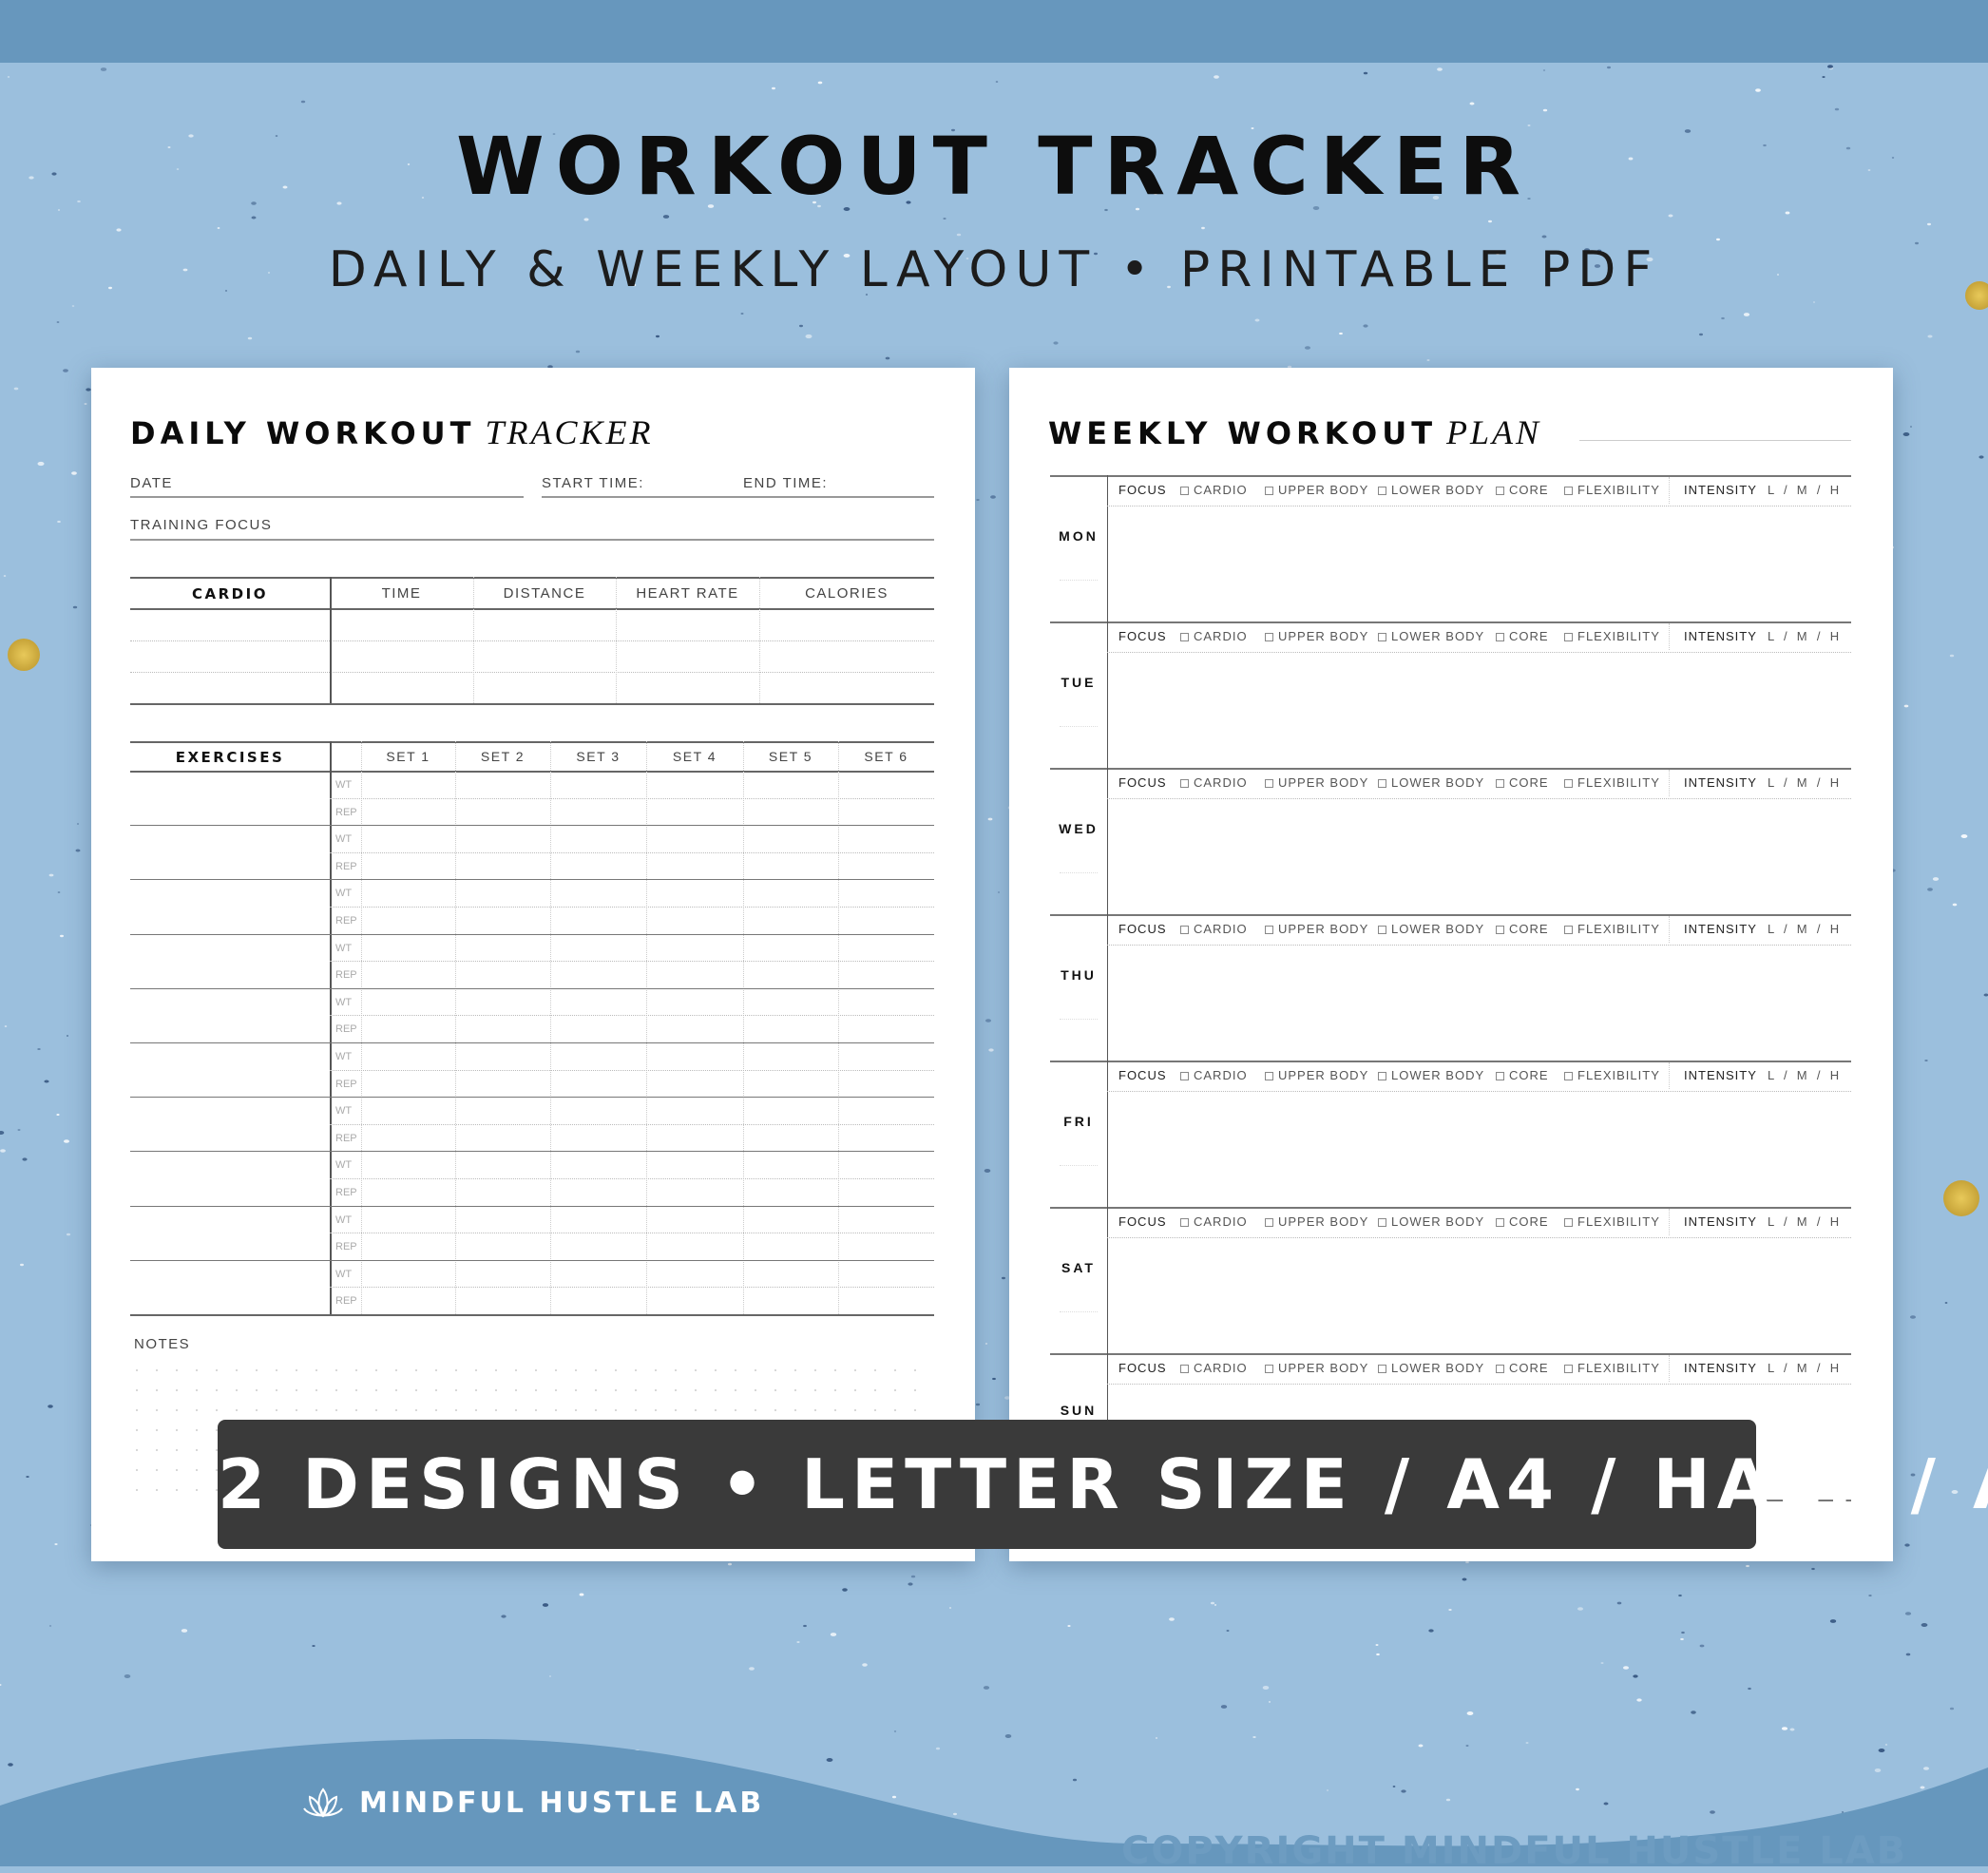 The height and width of the screenshot is (1873, 1988). What do you see at coordinates (532, 540) in the screenshot?
I see `training-focus-field` at bounding box center [532, 540].